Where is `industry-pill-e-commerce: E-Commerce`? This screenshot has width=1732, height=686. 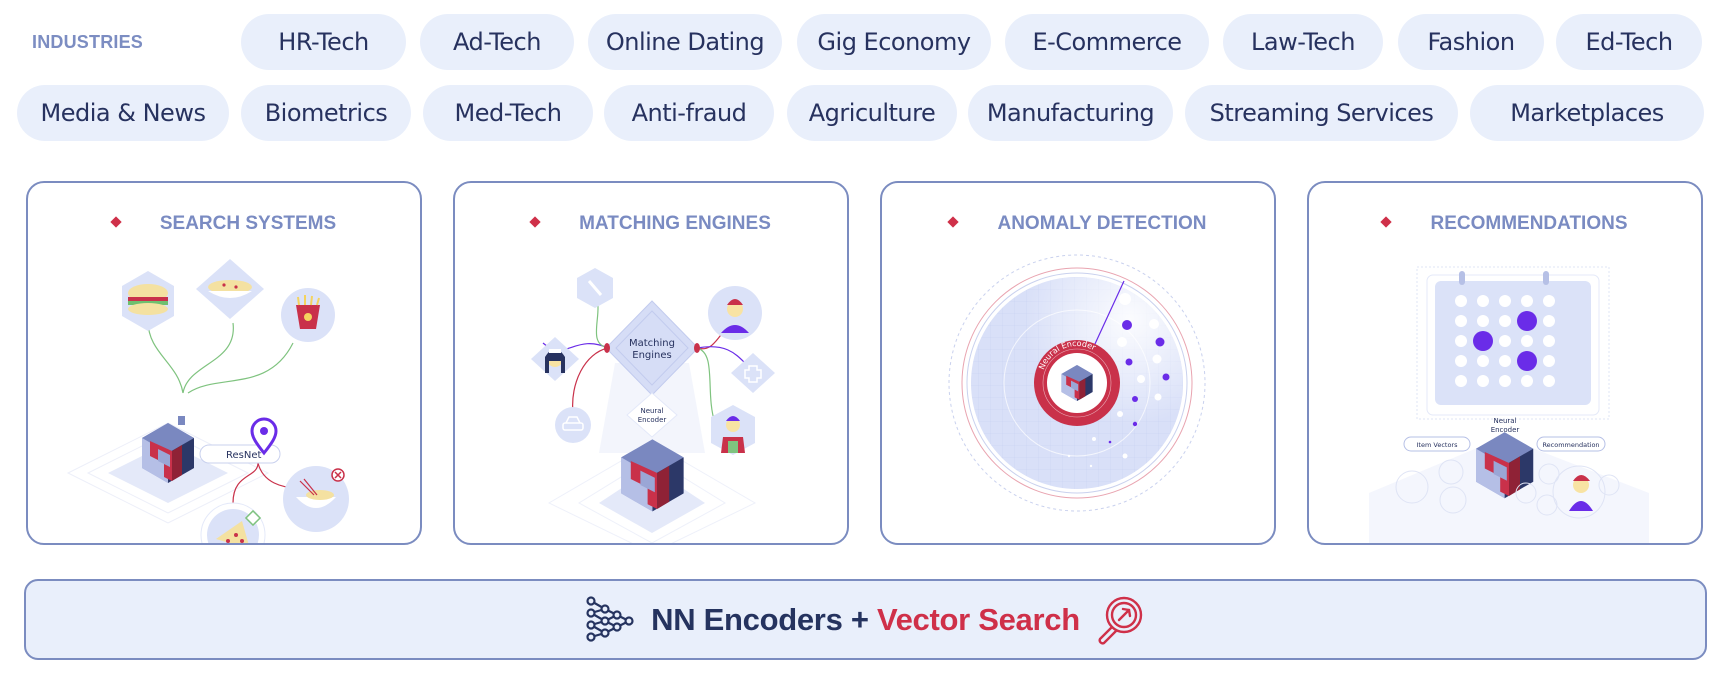
industry-pill-e-commerce: E-Commerce is located at coordinates (1107, 42).